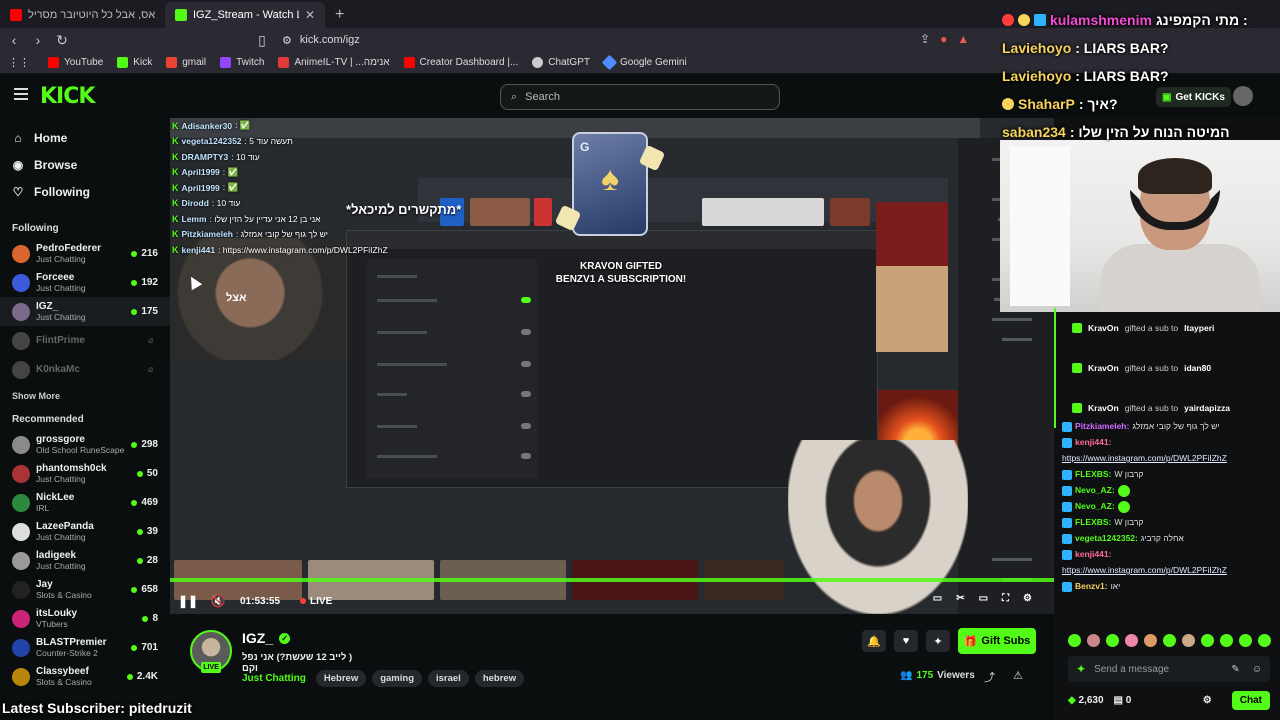 Image resolution: width=1280 pixels, height=720 pixels. I want to click on back-icon: ‹, so click(14, 40).